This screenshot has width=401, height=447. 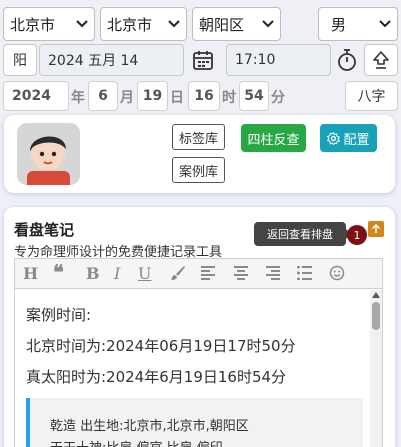 What do you see at coordinates (241, 273) in the screenshot?
I see `align-center-icon` at bounding box center [241, 273].